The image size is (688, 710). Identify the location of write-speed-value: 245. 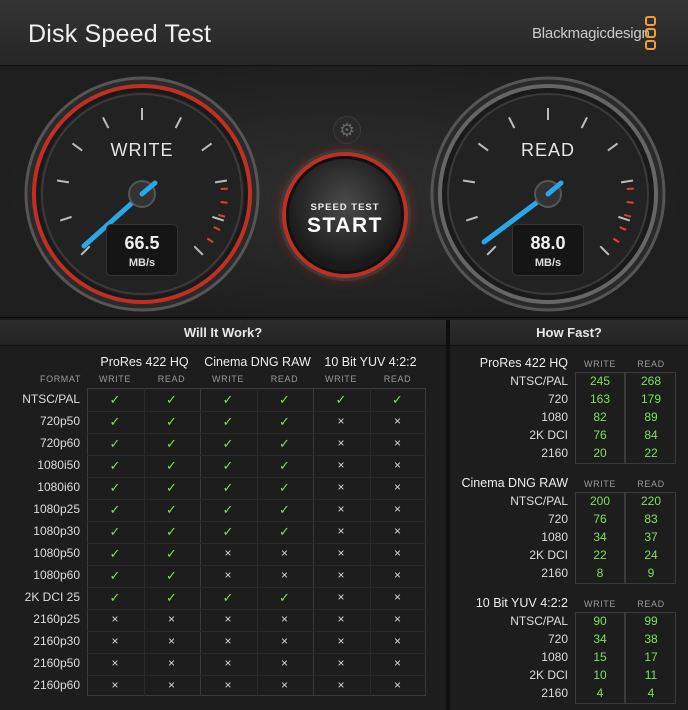
(600, 381).